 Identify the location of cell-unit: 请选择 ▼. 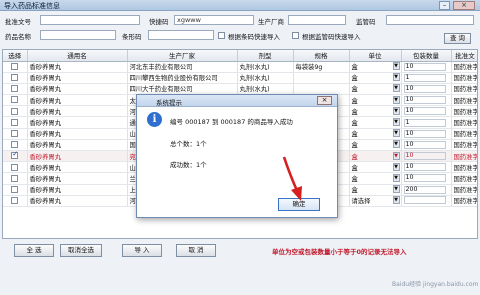
(375, 201).